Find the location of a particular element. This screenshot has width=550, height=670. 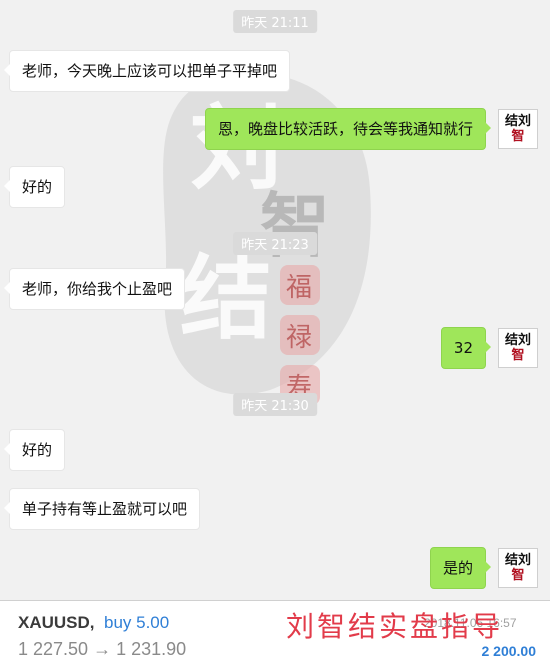

watermark-caption: 刘智结实盘指导 is located at coordinates (395, 626).